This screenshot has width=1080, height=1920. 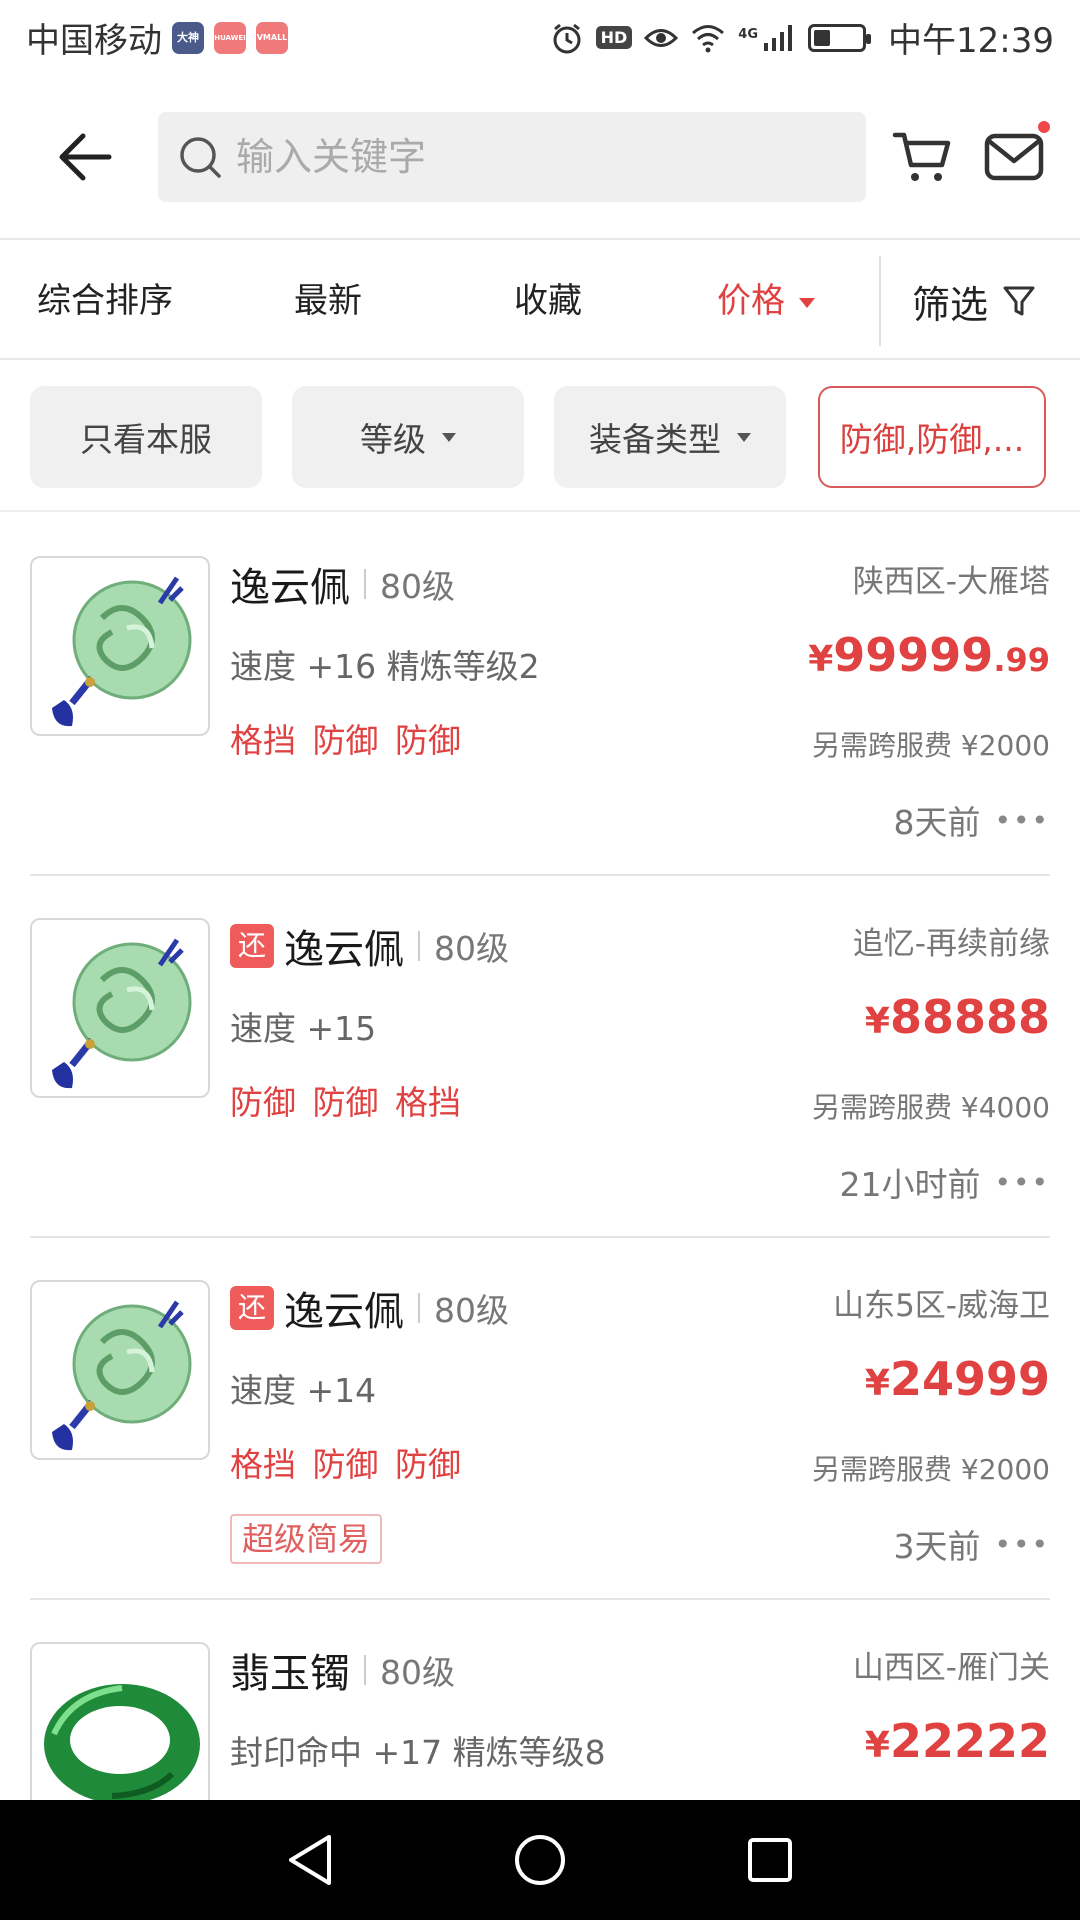 What do you see at coordinates (937, 1546) in the screenshot?
I see `item-time-label: 3天前` at bounding box center [937, 1546].